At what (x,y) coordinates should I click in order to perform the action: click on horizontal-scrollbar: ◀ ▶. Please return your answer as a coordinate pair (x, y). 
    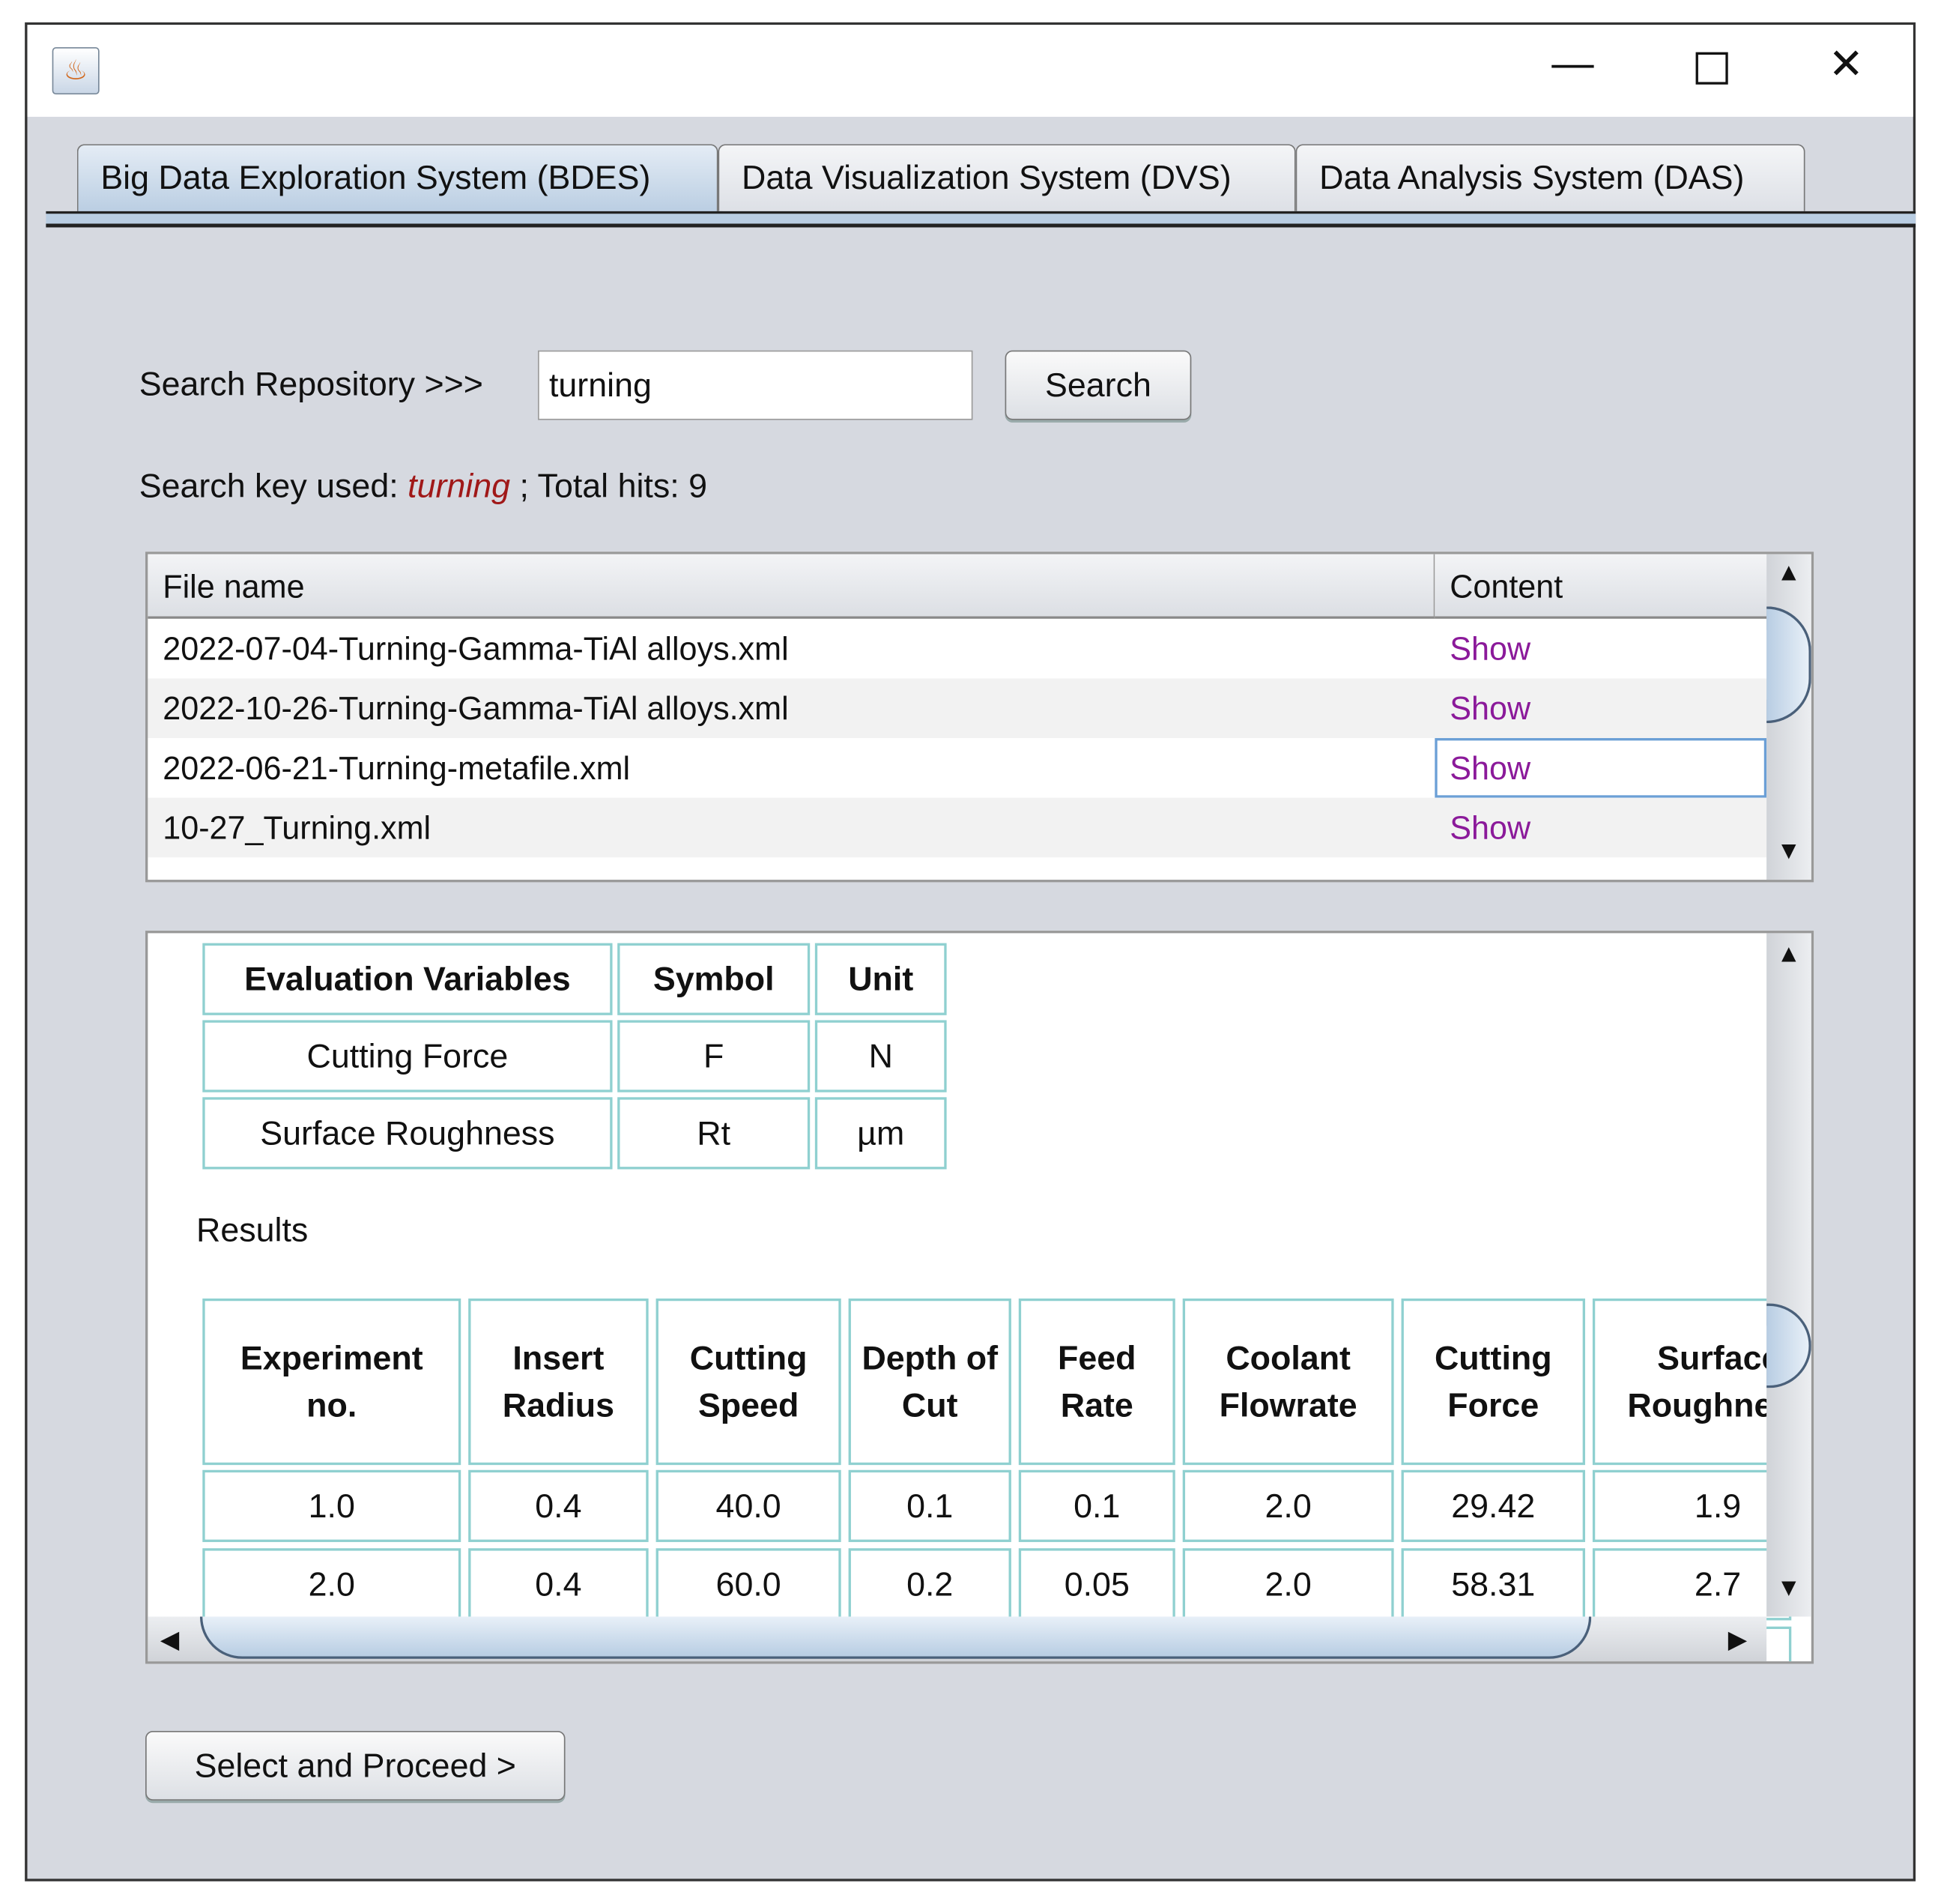
    Looking at the image, I should click on (957, 1639).